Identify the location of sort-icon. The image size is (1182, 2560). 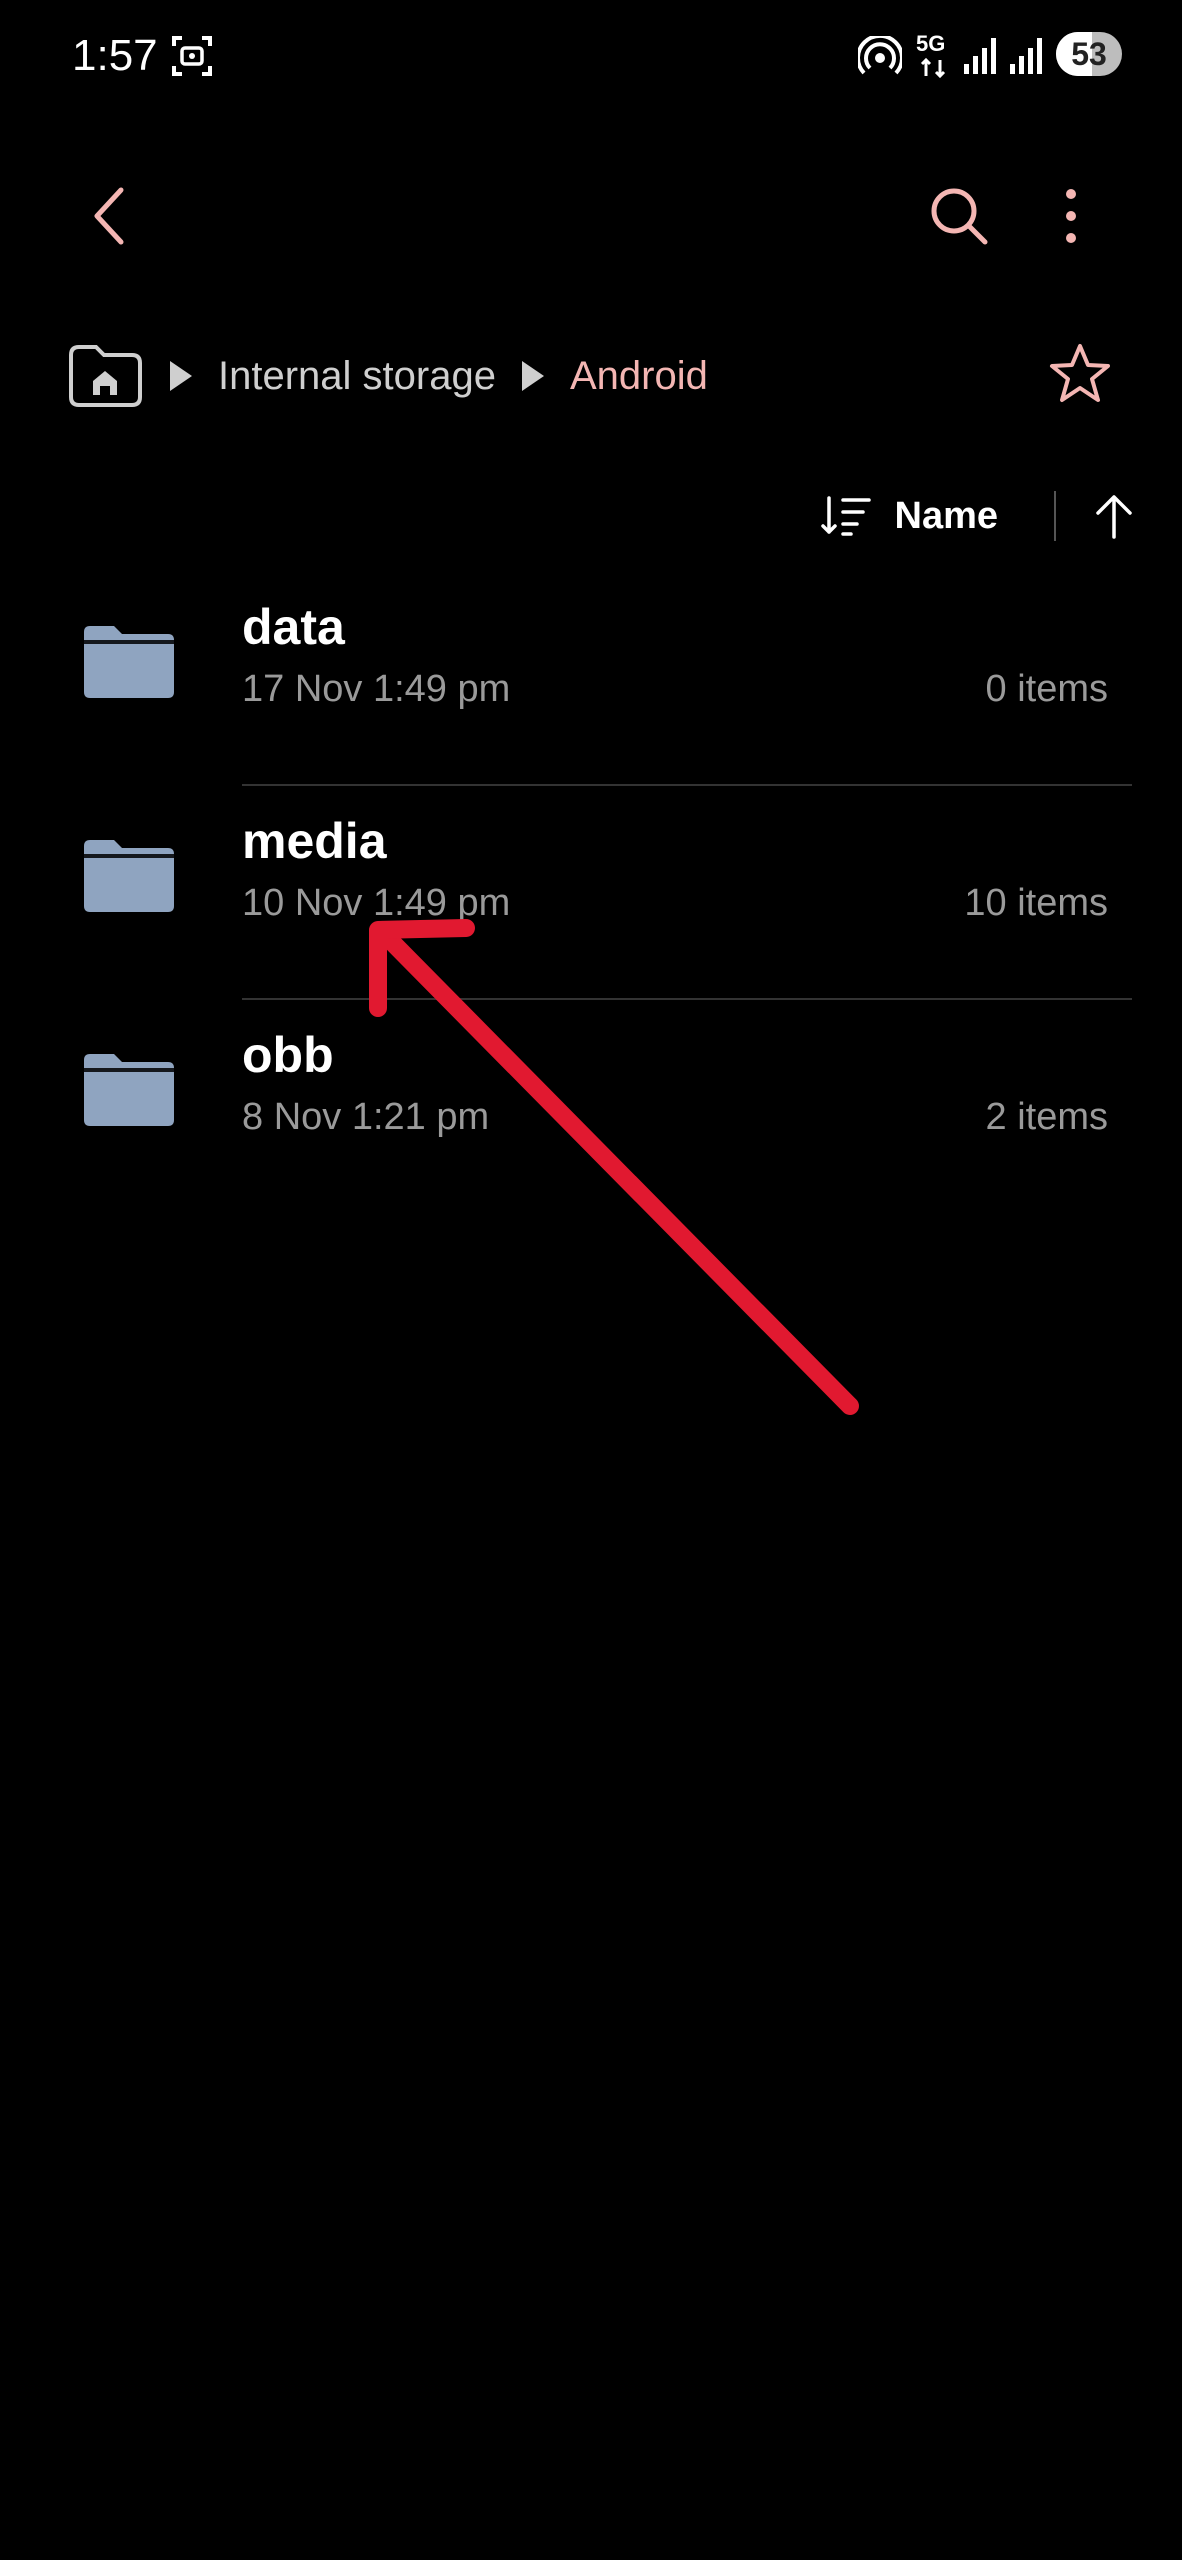
(845, 516).